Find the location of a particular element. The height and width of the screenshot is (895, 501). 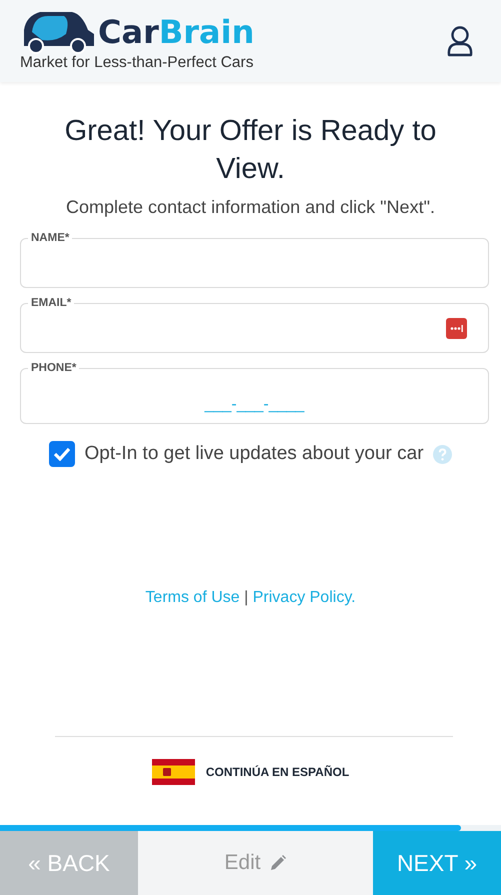

instruction-text: Complete contact information and click "Next". is located at coordinates (250, 207).